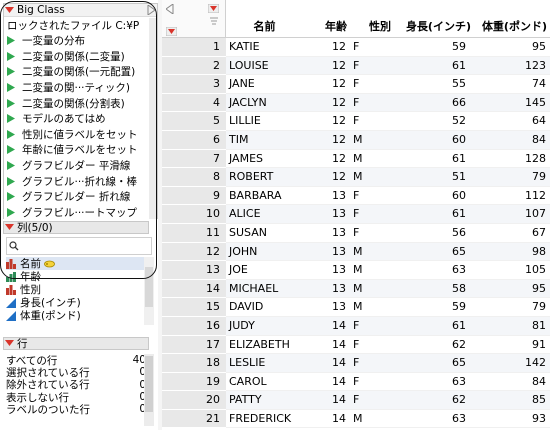 The height and width of the screenshot is (430, 550). What do you see at coordinates (328, 19) in the screenshot?
I see `column-header-age: 年齢` at bounding box center [328, 19].